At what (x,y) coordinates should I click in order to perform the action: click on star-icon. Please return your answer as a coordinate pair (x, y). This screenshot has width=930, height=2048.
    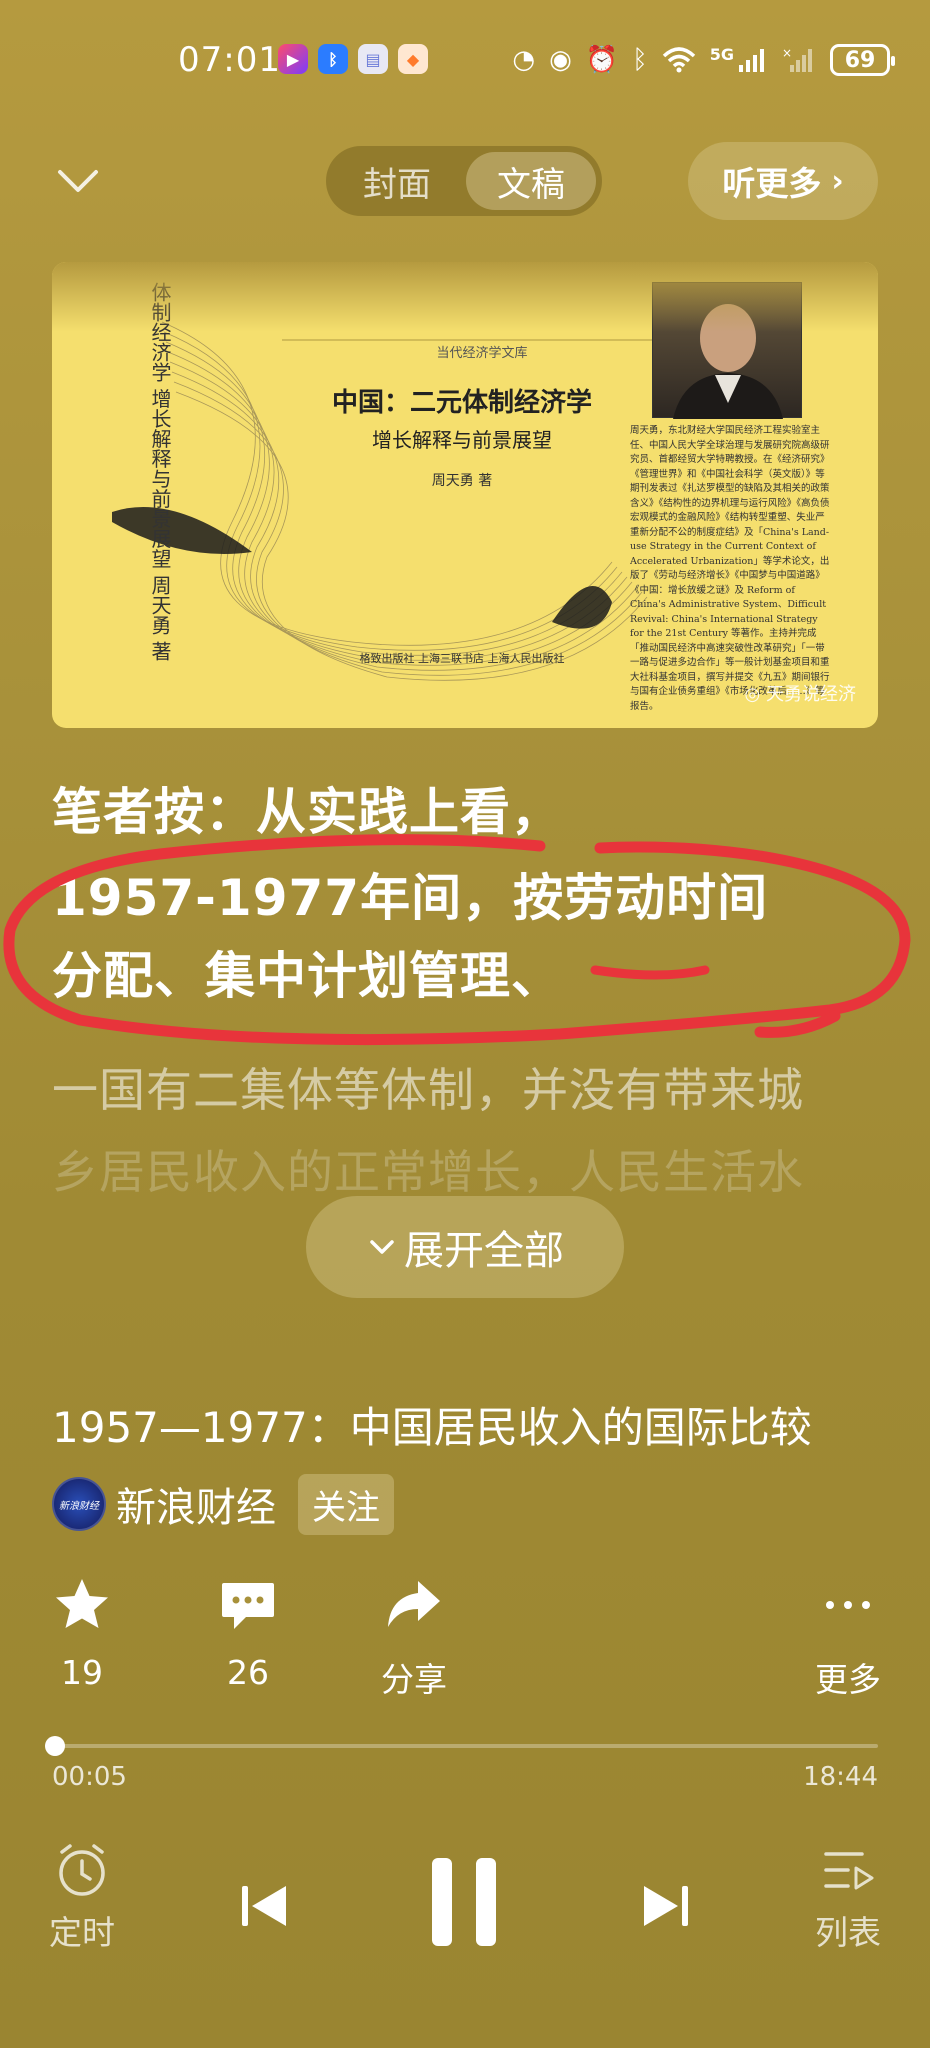
    Looking at the image, I should click on (82, 1603).